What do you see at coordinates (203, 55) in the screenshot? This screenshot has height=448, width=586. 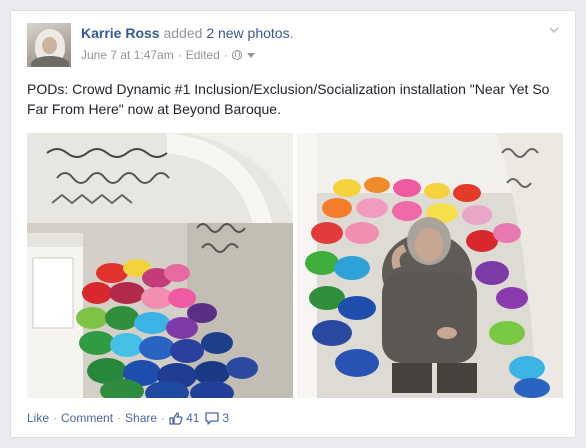 I see `edited-label: Edited` at bounding box center [203, 55].